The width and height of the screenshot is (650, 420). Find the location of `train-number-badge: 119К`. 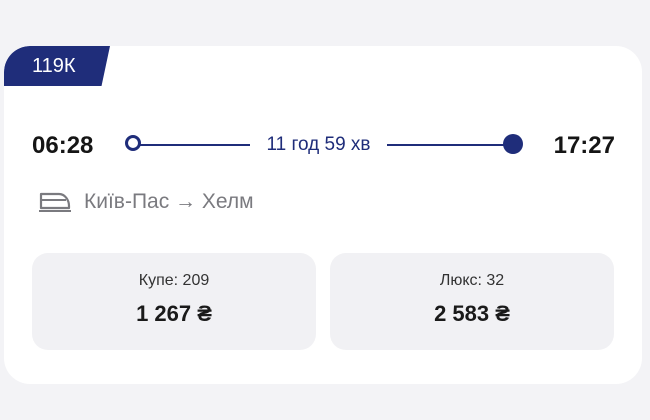

train-number-badge: 119К is located at coordinates (57, 66).